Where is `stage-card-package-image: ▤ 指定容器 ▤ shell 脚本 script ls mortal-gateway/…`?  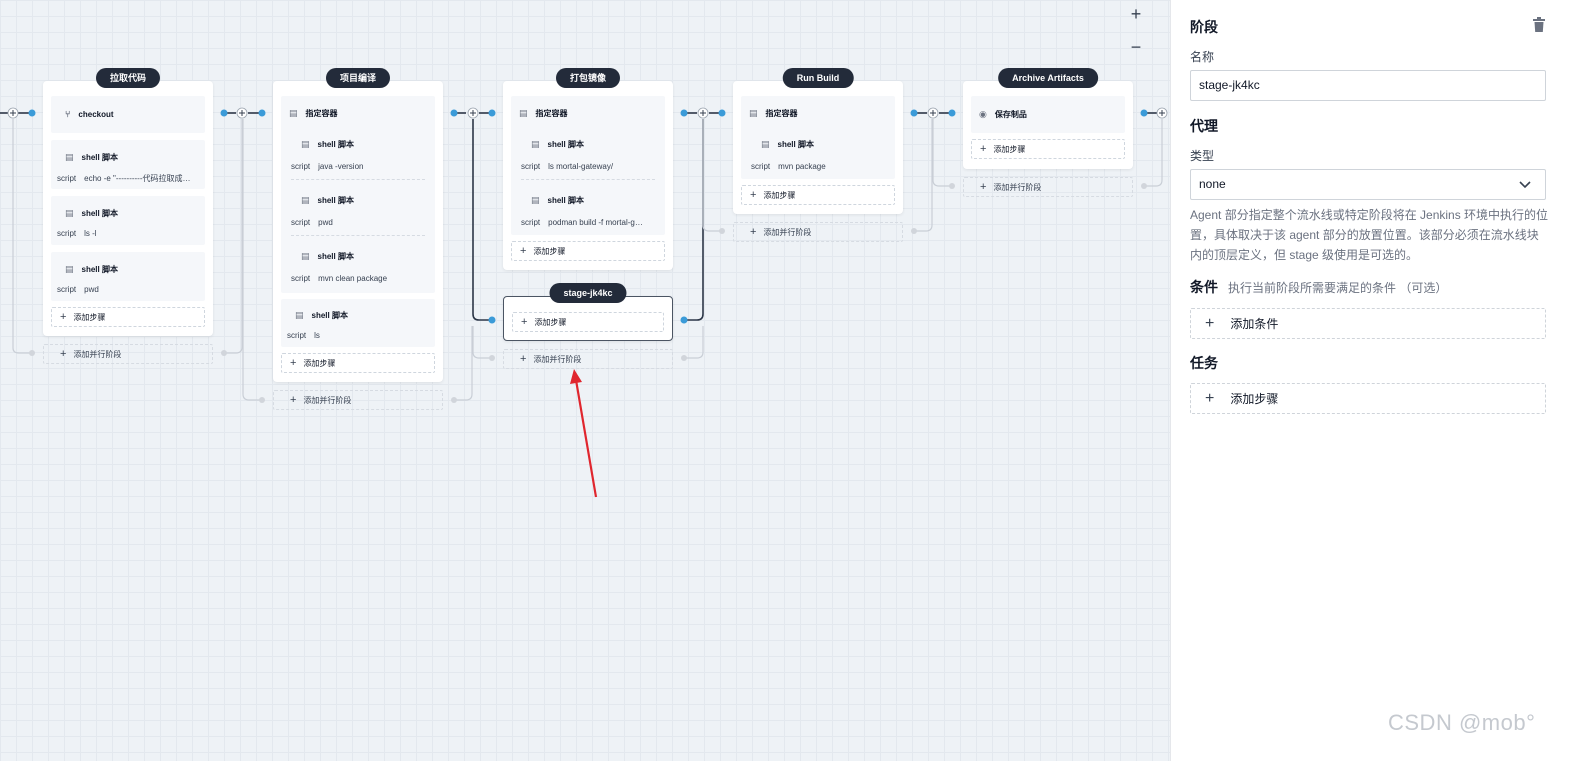 stage-card-package-image: ▤ 指定容器 ▤ shell 脚本 script ls mortal-gateway/… is located at coordinates (588, 175).